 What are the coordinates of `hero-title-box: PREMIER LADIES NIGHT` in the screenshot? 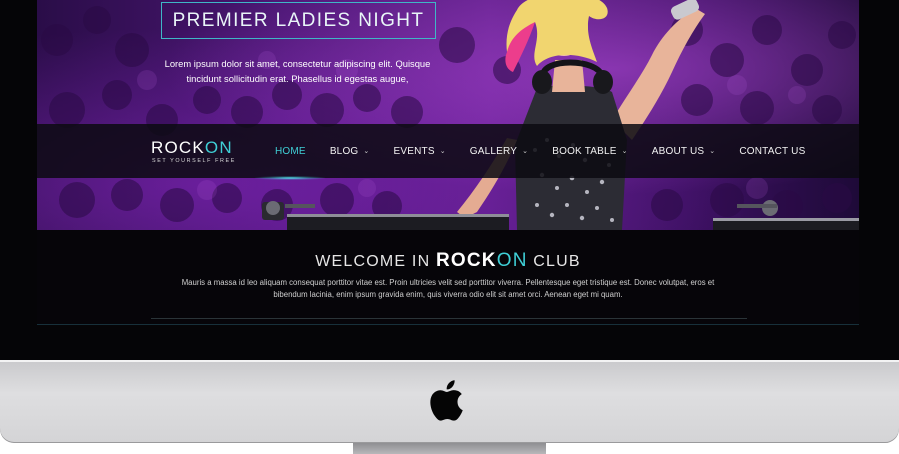 It's located at (298, 20).